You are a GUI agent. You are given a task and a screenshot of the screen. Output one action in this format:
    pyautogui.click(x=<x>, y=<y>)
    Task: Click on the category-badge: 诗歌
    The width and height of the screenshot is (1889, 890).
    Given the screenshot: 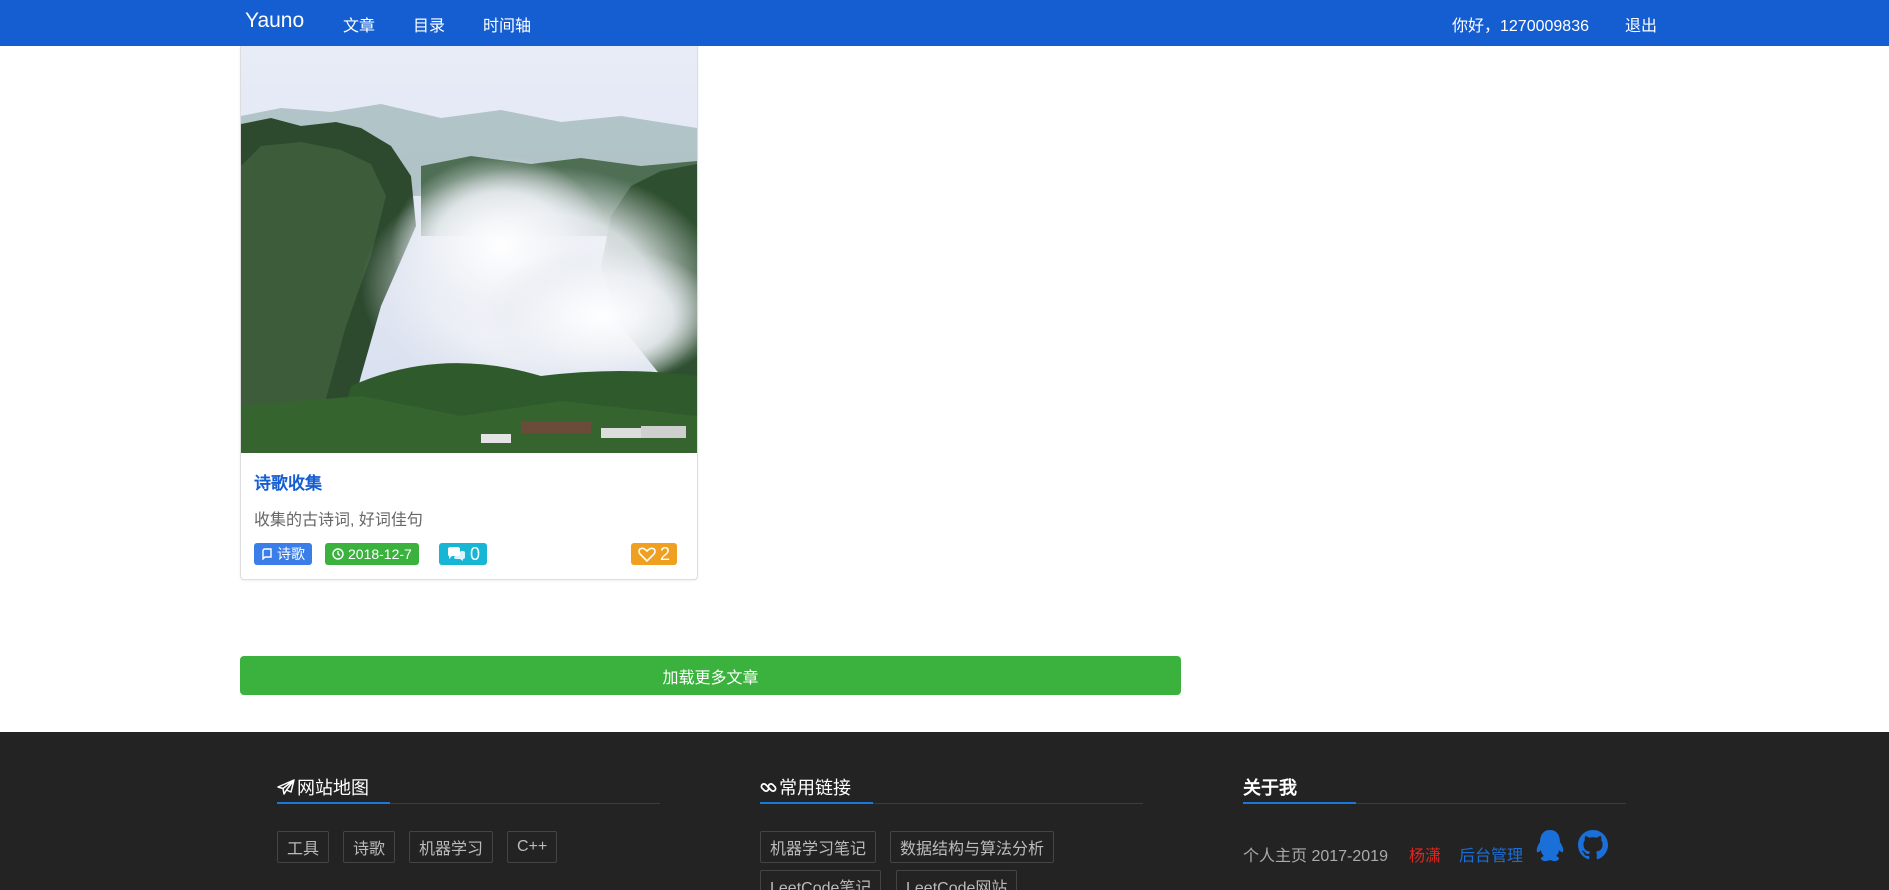 What is the action you would take?
    pyautogui.click(x=283, y=554)
    